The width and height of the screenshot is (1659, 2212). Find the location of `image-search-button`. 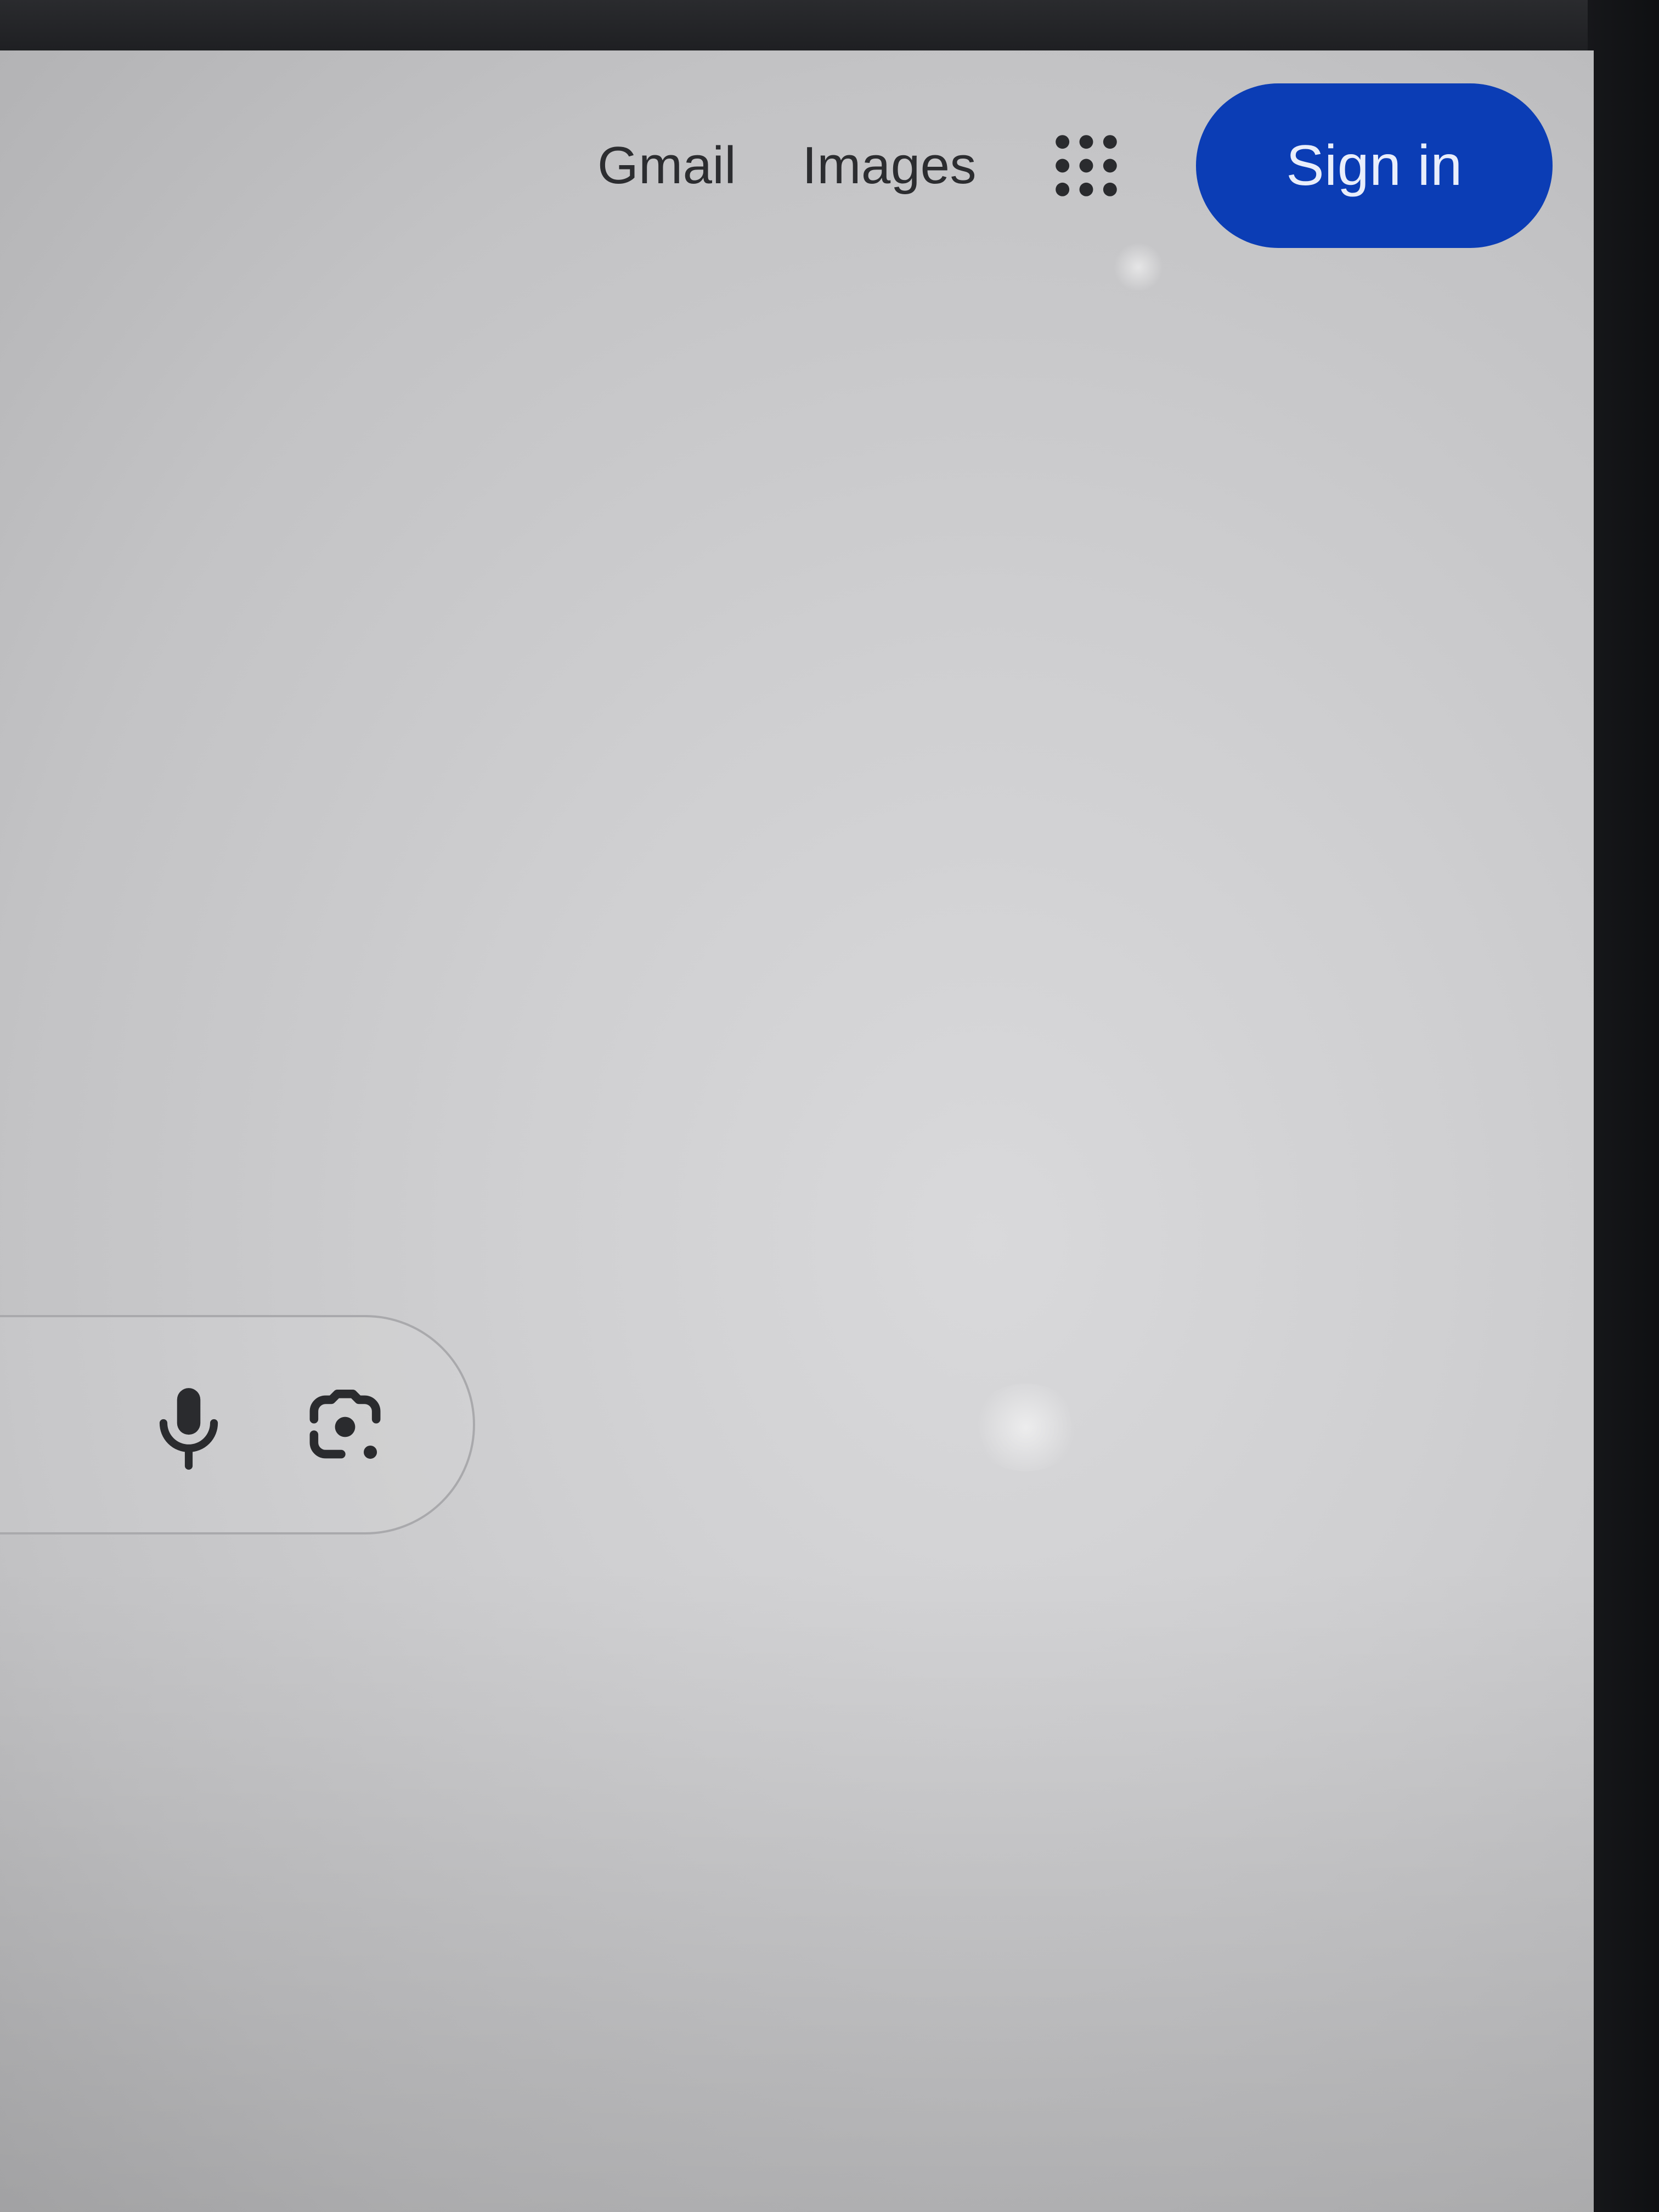

image-search-button is located at coordinates (345, 1427).